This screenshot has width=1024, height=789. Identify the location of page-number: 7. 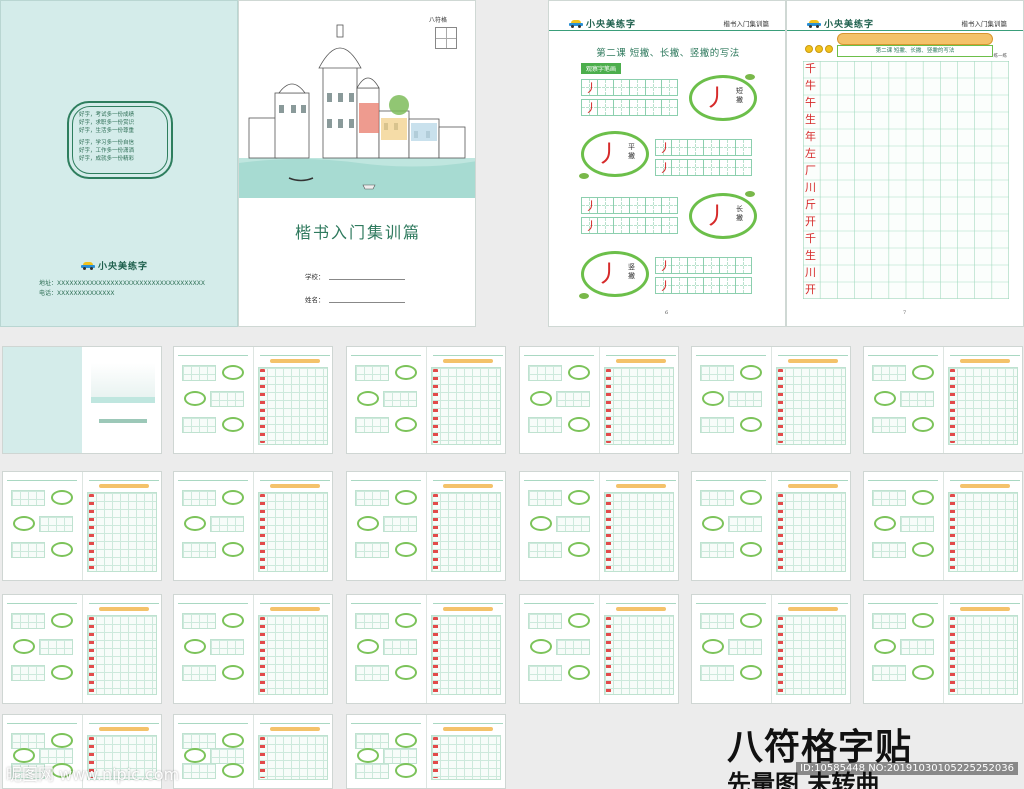
(905, 313).